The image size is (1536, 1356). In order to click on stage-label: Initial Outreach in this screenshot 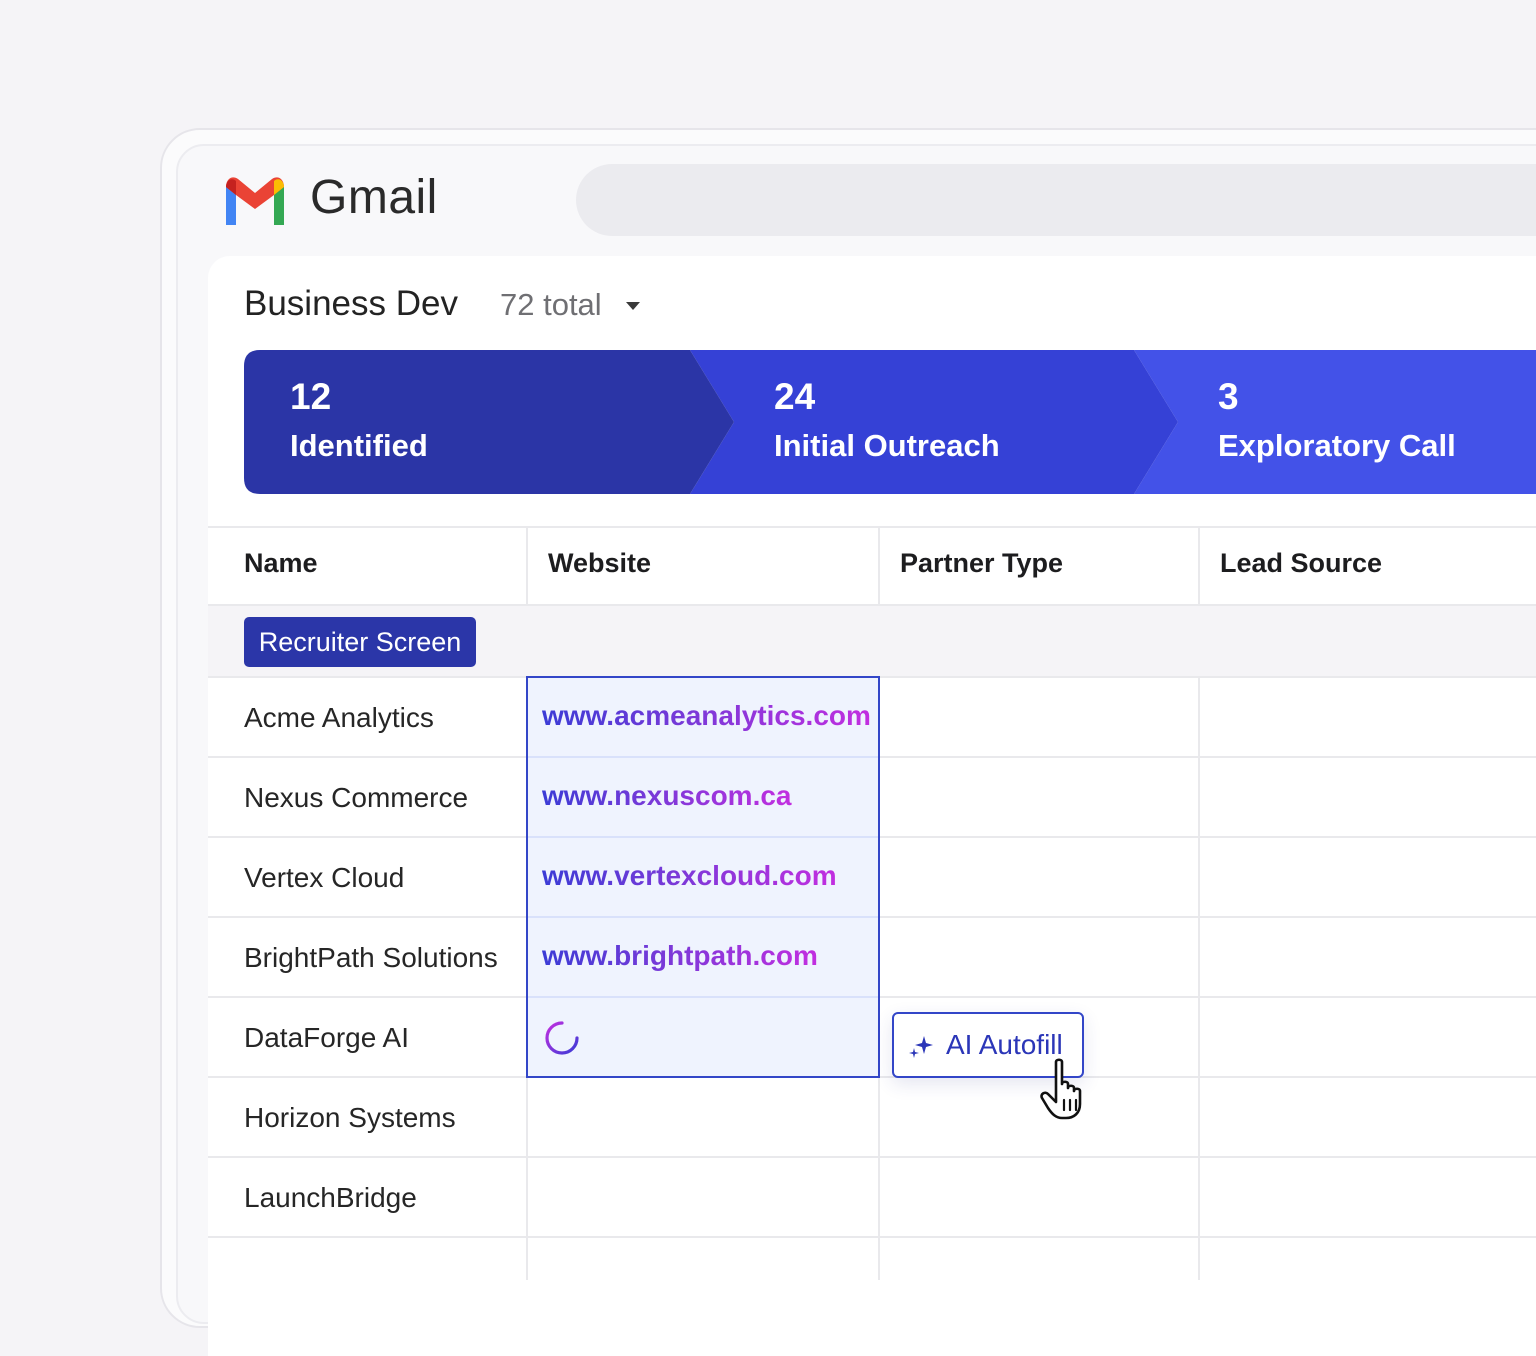, I will do `click(887, 445)`.